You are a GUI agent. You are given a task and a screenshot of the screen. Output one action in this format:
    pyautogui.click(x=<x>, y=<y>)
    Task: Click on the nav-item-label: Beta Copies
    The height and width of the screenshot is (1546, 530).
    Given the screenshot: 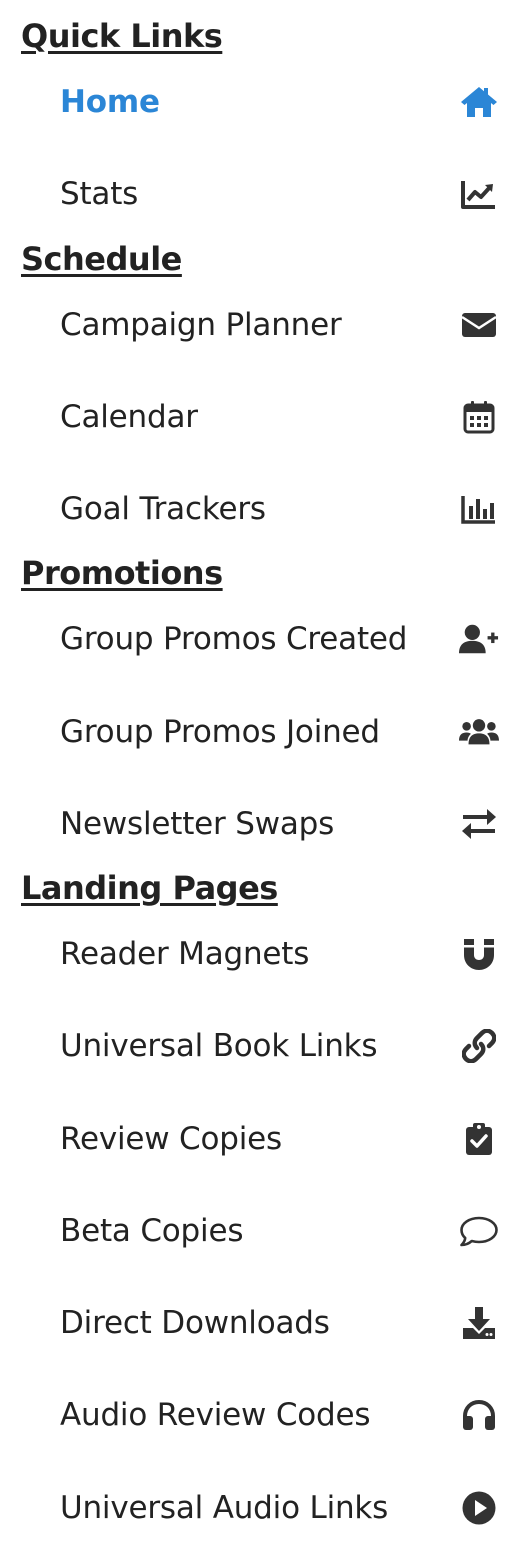 What is the action you would take?
    pyautogui.click(x=152, y=1231)
    